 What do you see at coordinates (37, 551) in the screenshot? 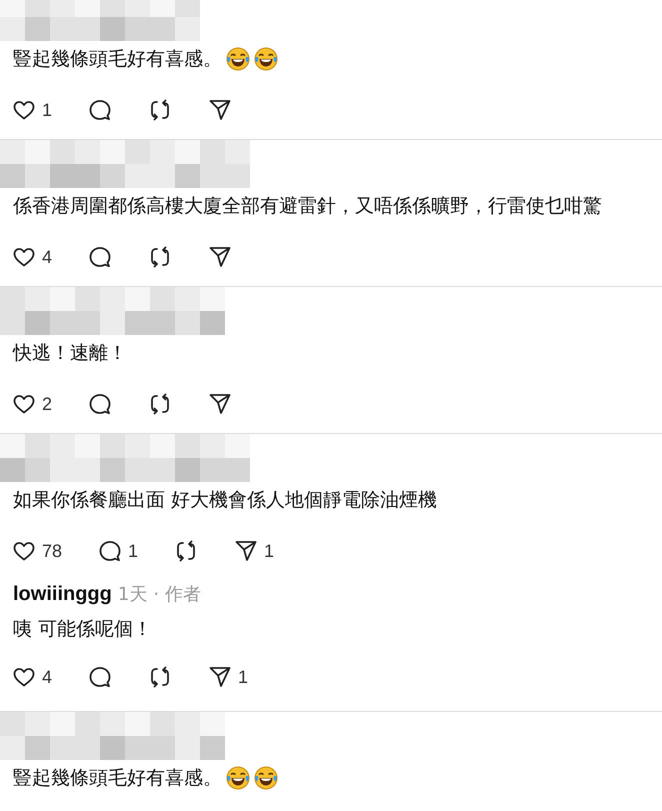
I see `like-button: 78` at bounding box center [37, 551].